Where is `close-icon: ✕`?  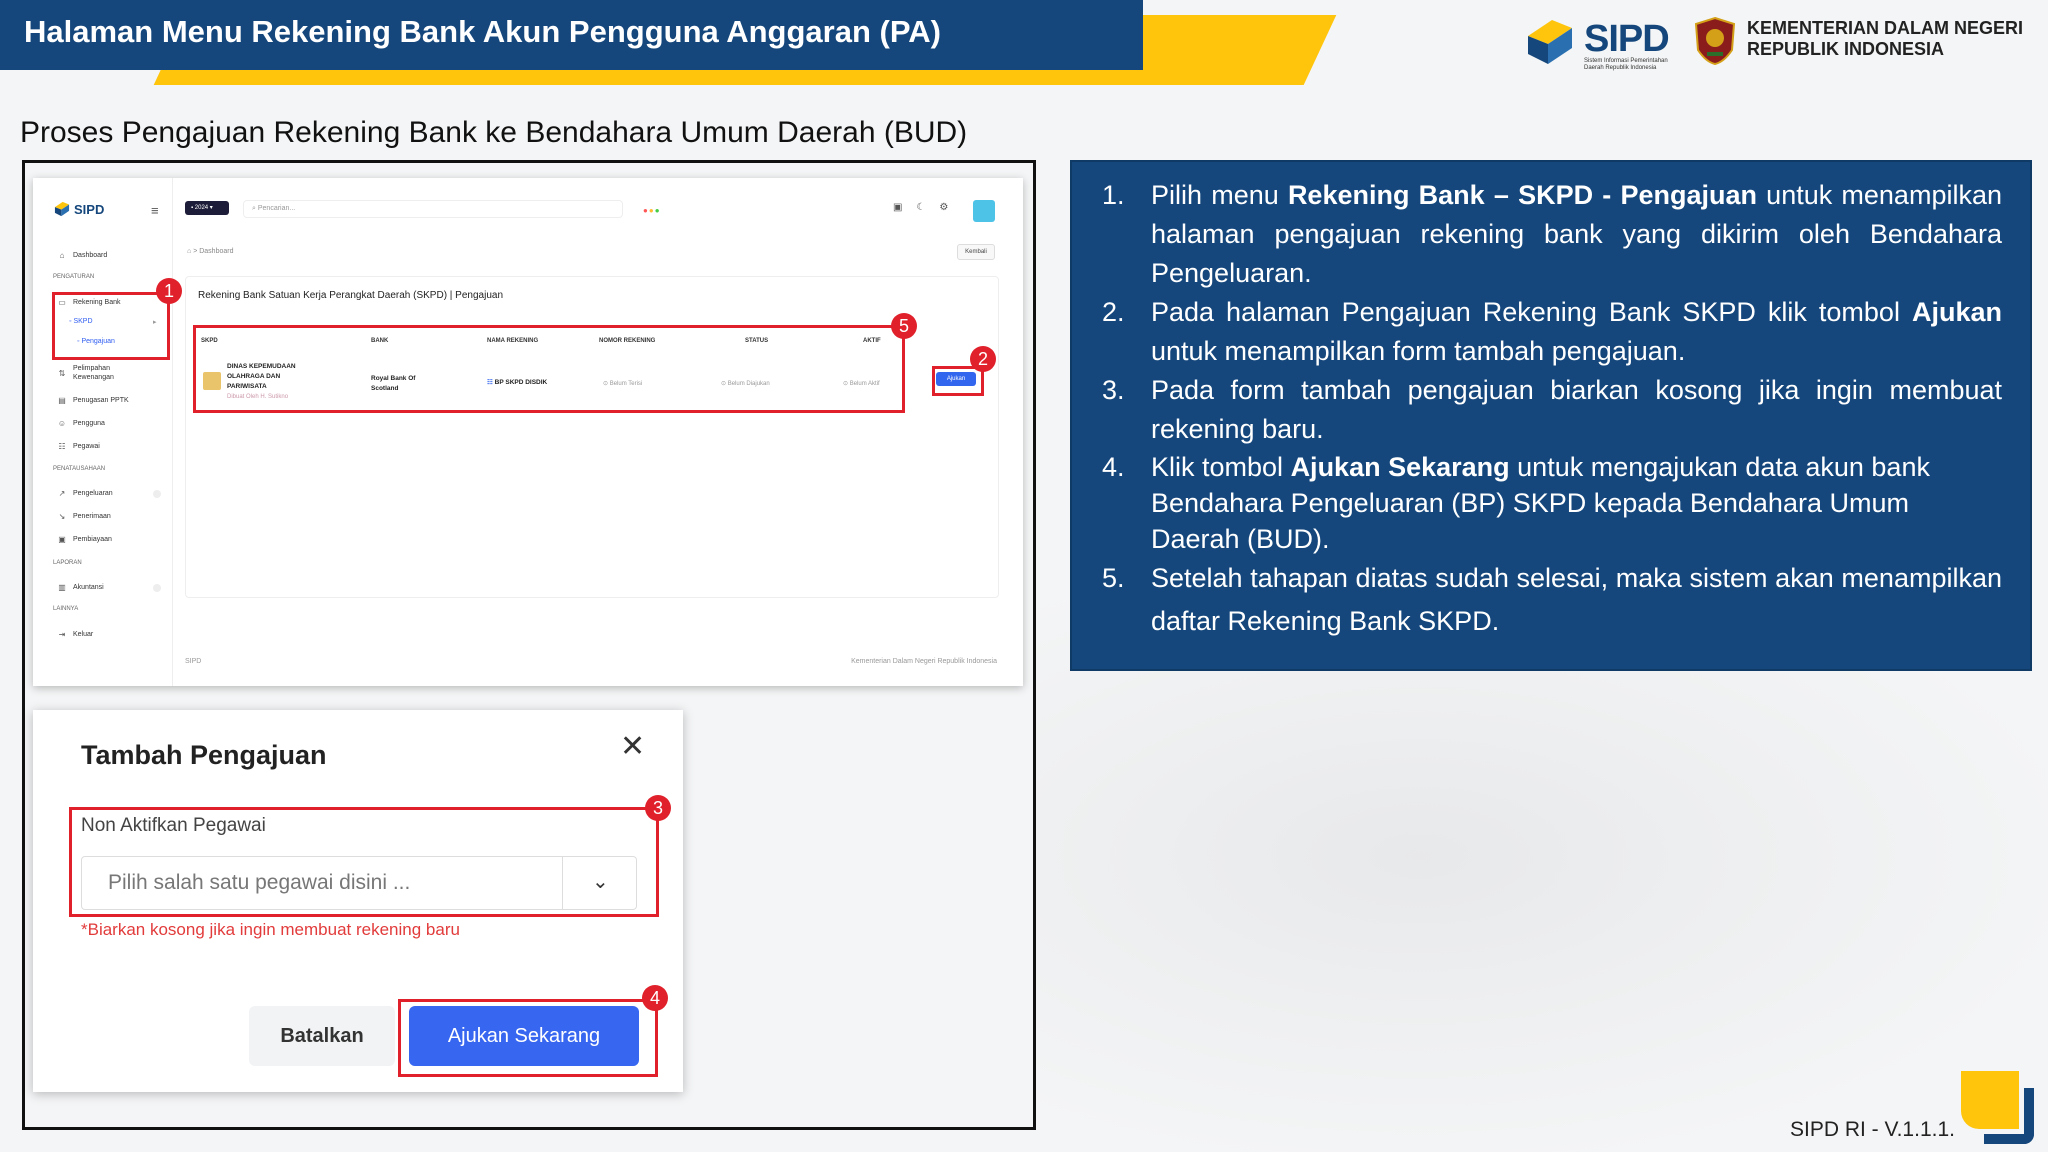 close-icon: ✕ is located at coordinates (632, 747).